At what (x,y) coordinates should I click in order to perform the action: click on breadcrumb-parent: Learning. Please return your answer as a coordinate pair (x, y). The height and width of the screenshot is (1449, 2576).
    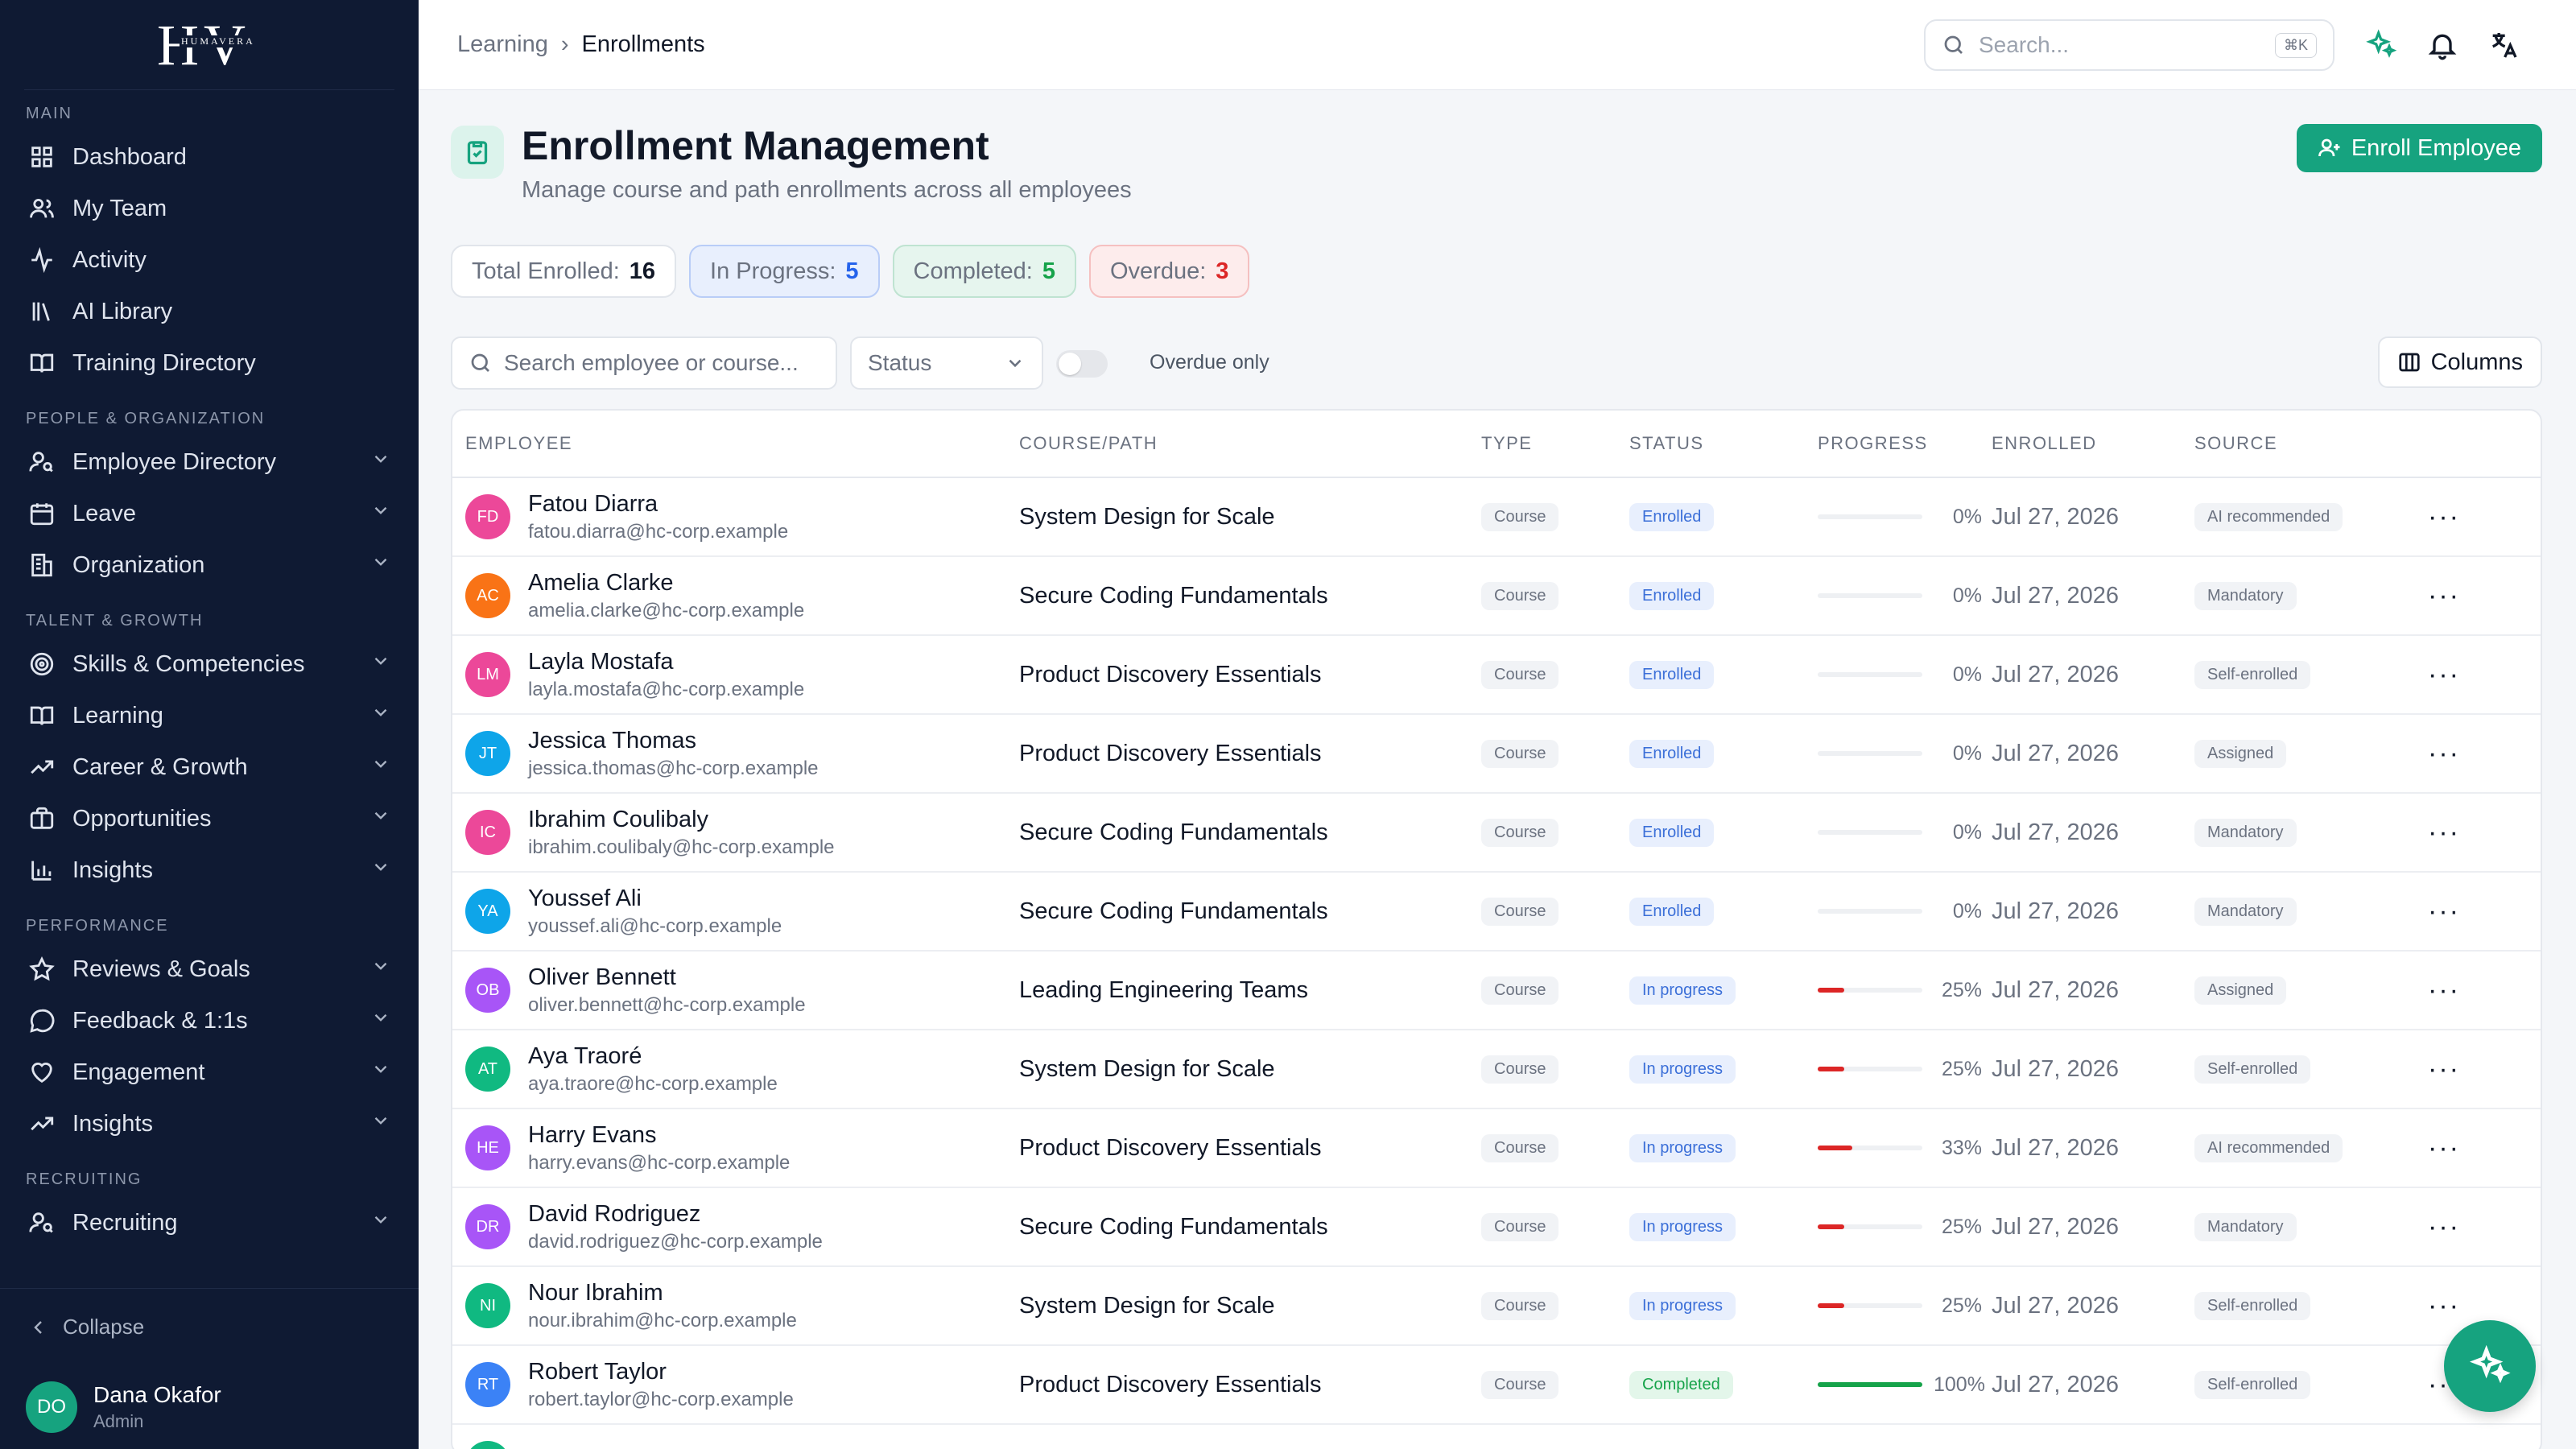
    Looking at the image, I should click on (503, 44).